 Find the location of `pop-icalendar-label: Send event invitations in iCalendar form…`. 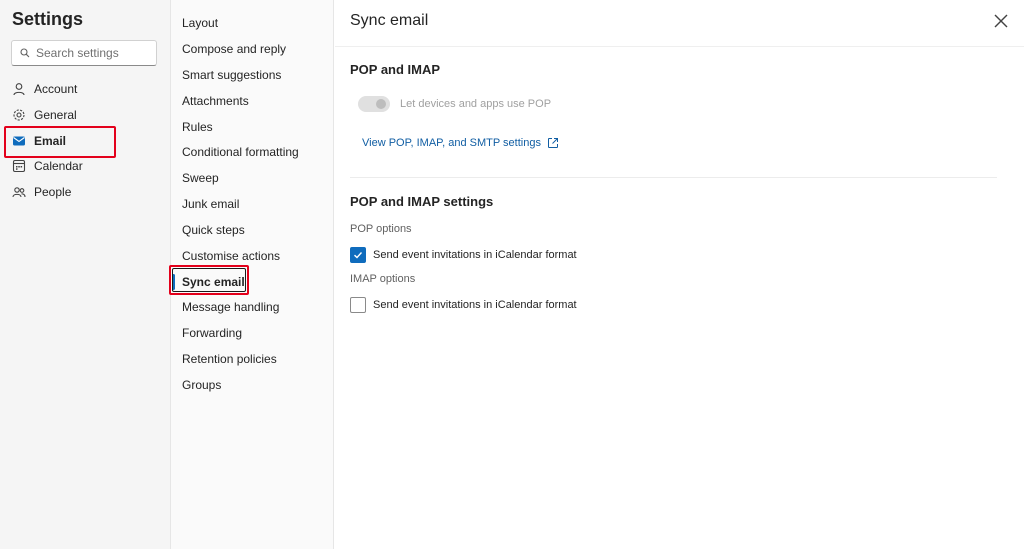

pop-icalendar-label: Send event invitations in iCalendar form… is located at coordinates (475, 255).